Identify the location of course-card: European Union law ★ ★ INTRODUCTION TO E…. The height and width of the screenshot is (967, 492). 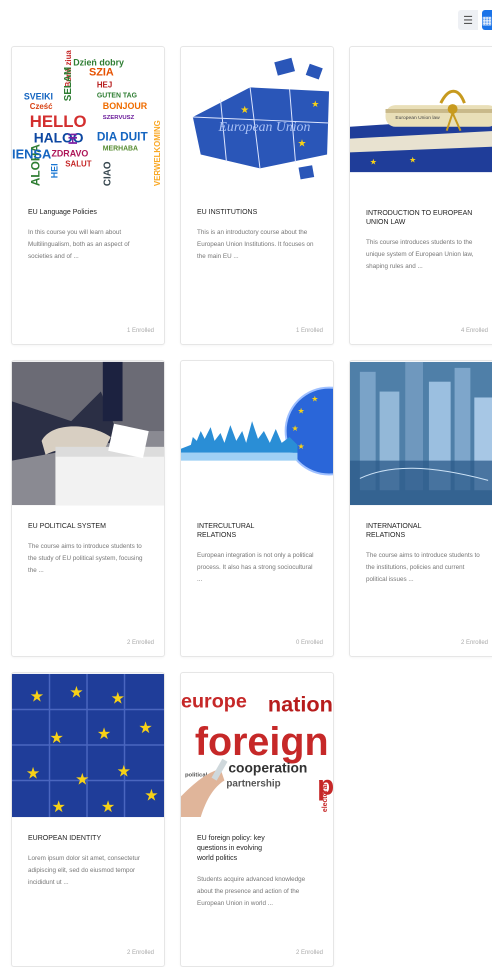
(420, 195).